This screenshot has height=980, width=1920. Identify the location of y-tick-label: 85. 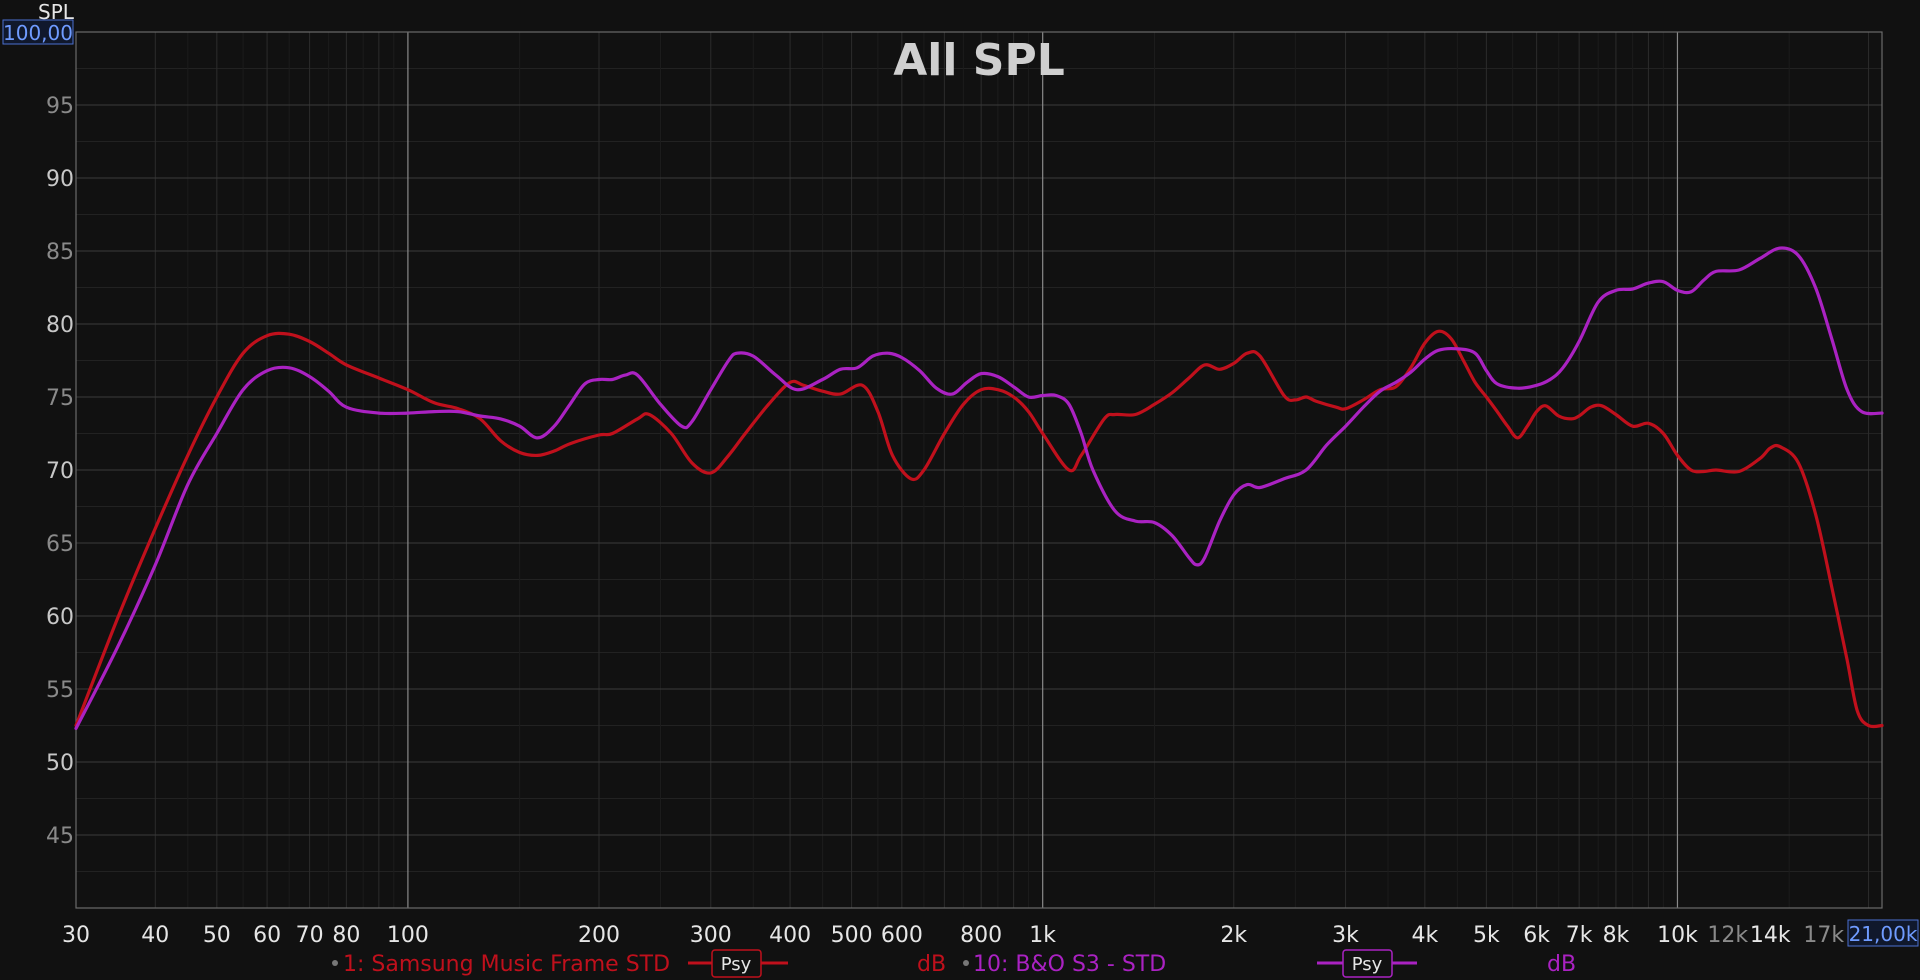
(60, 252).